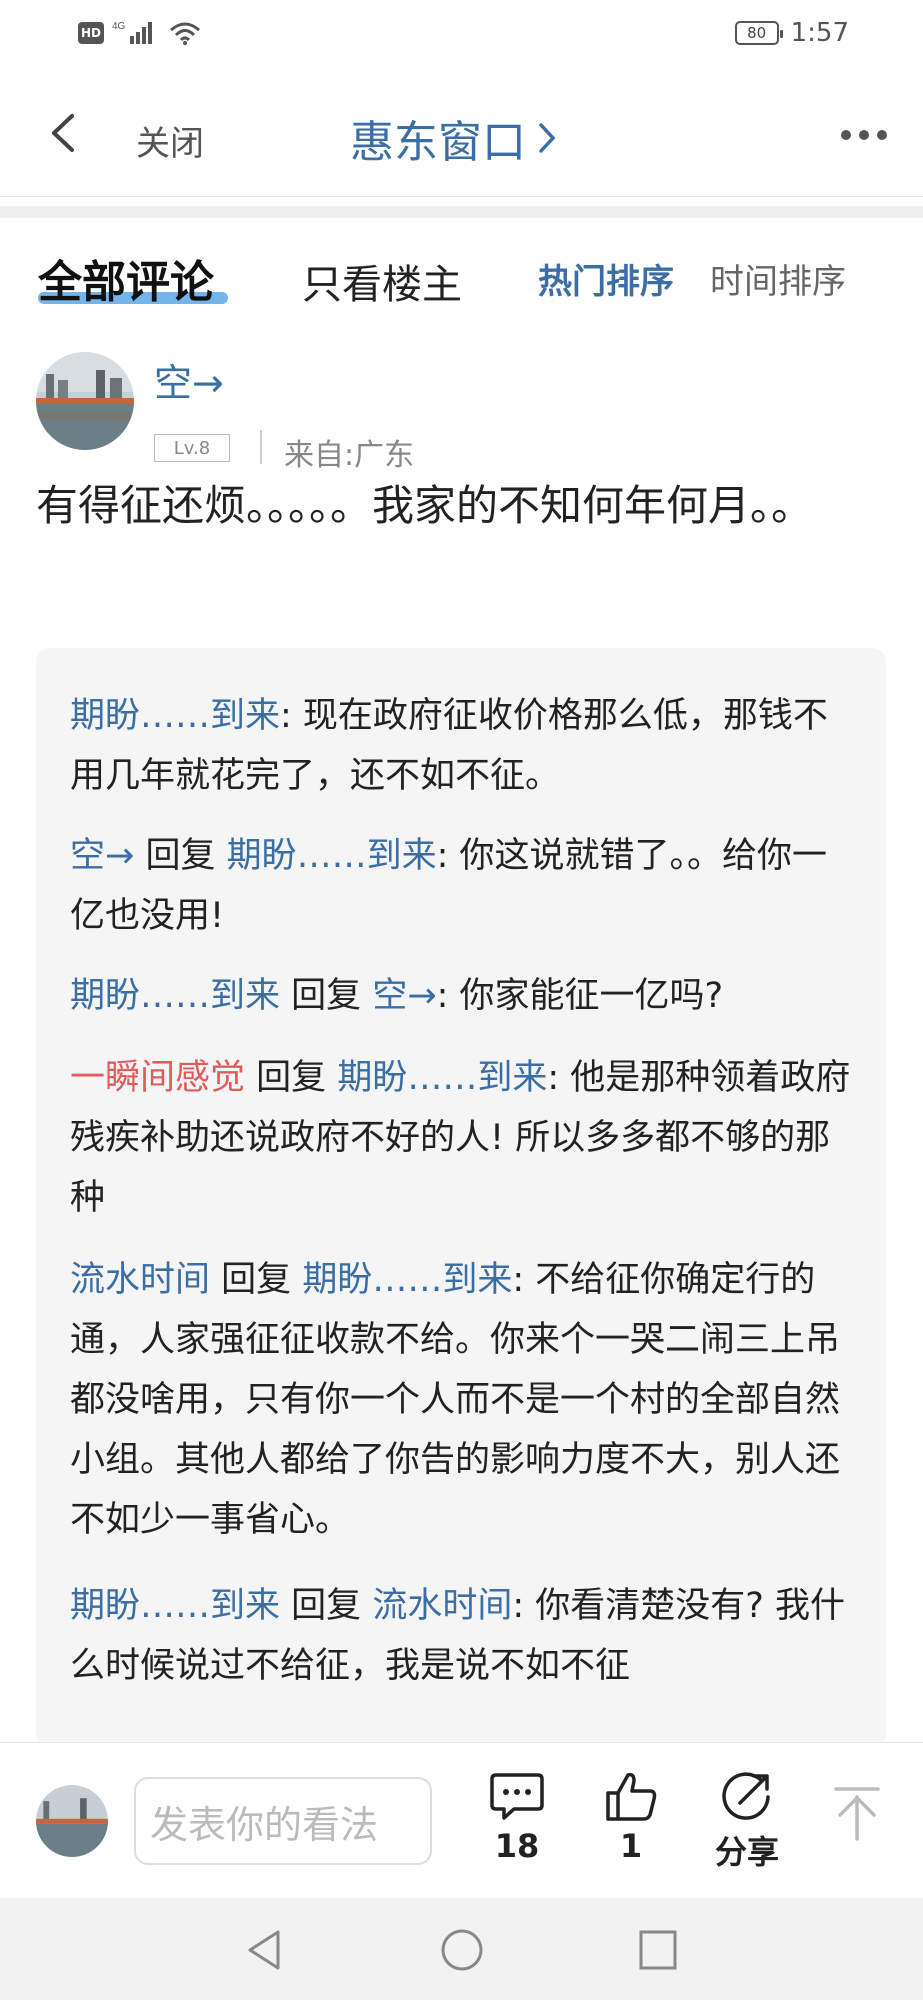 The height and width of the screenshot is (2000, 923). I want to click on reply-author: 空→, so click(102, 856).